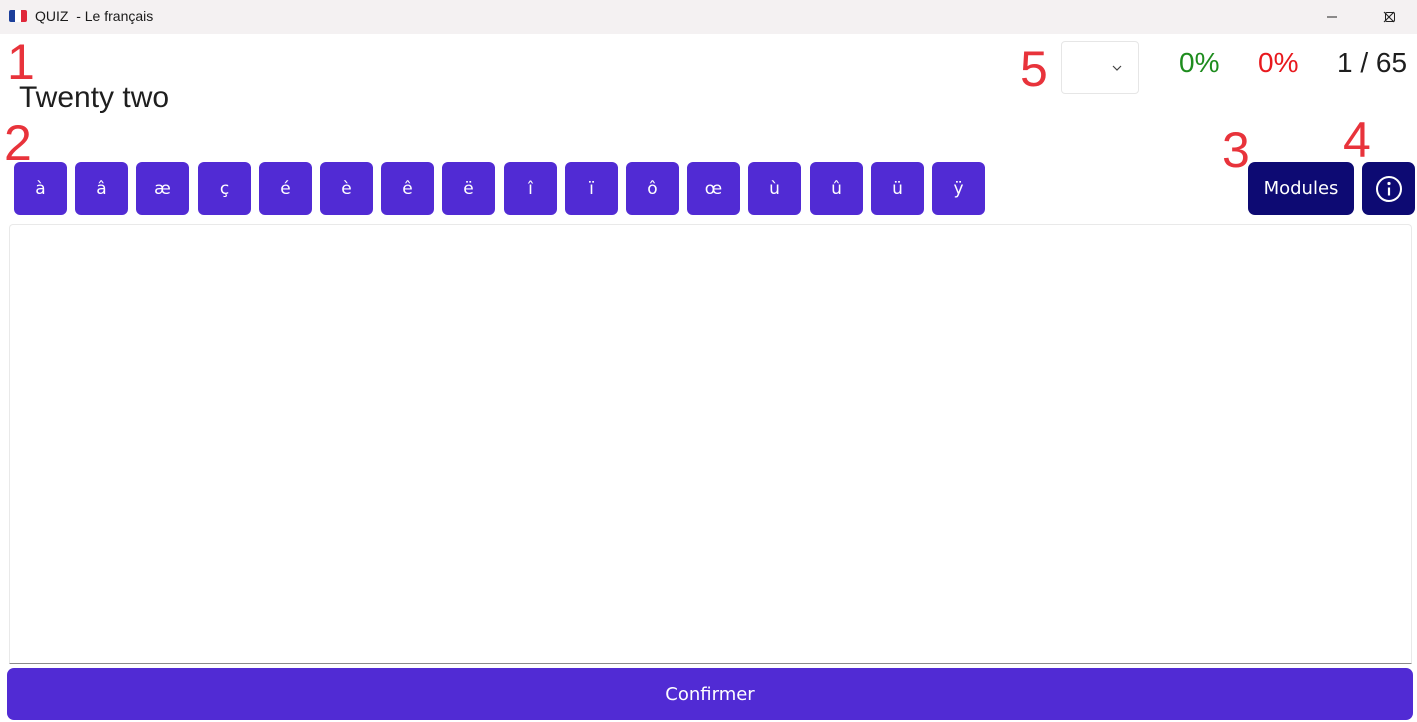 This screenshot has height=722, width=1417. Describe the element at coordinates (708, 17) in the screenshot. I see `title-bar: QUIZ - Le français` at that location.